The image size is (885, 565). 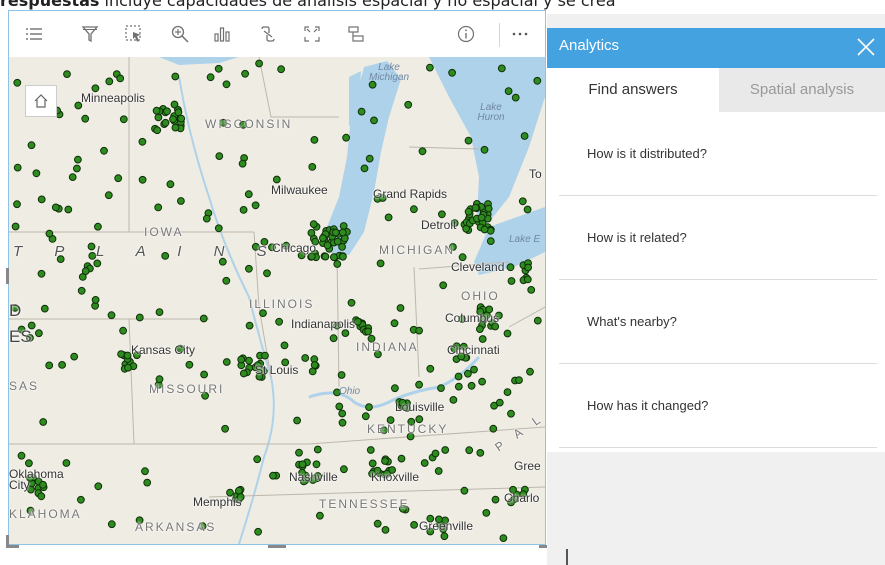 What do you see at coordinates (222, 34) in the screenshot?
I see `chart-icon` at bounding box center [222, 34].